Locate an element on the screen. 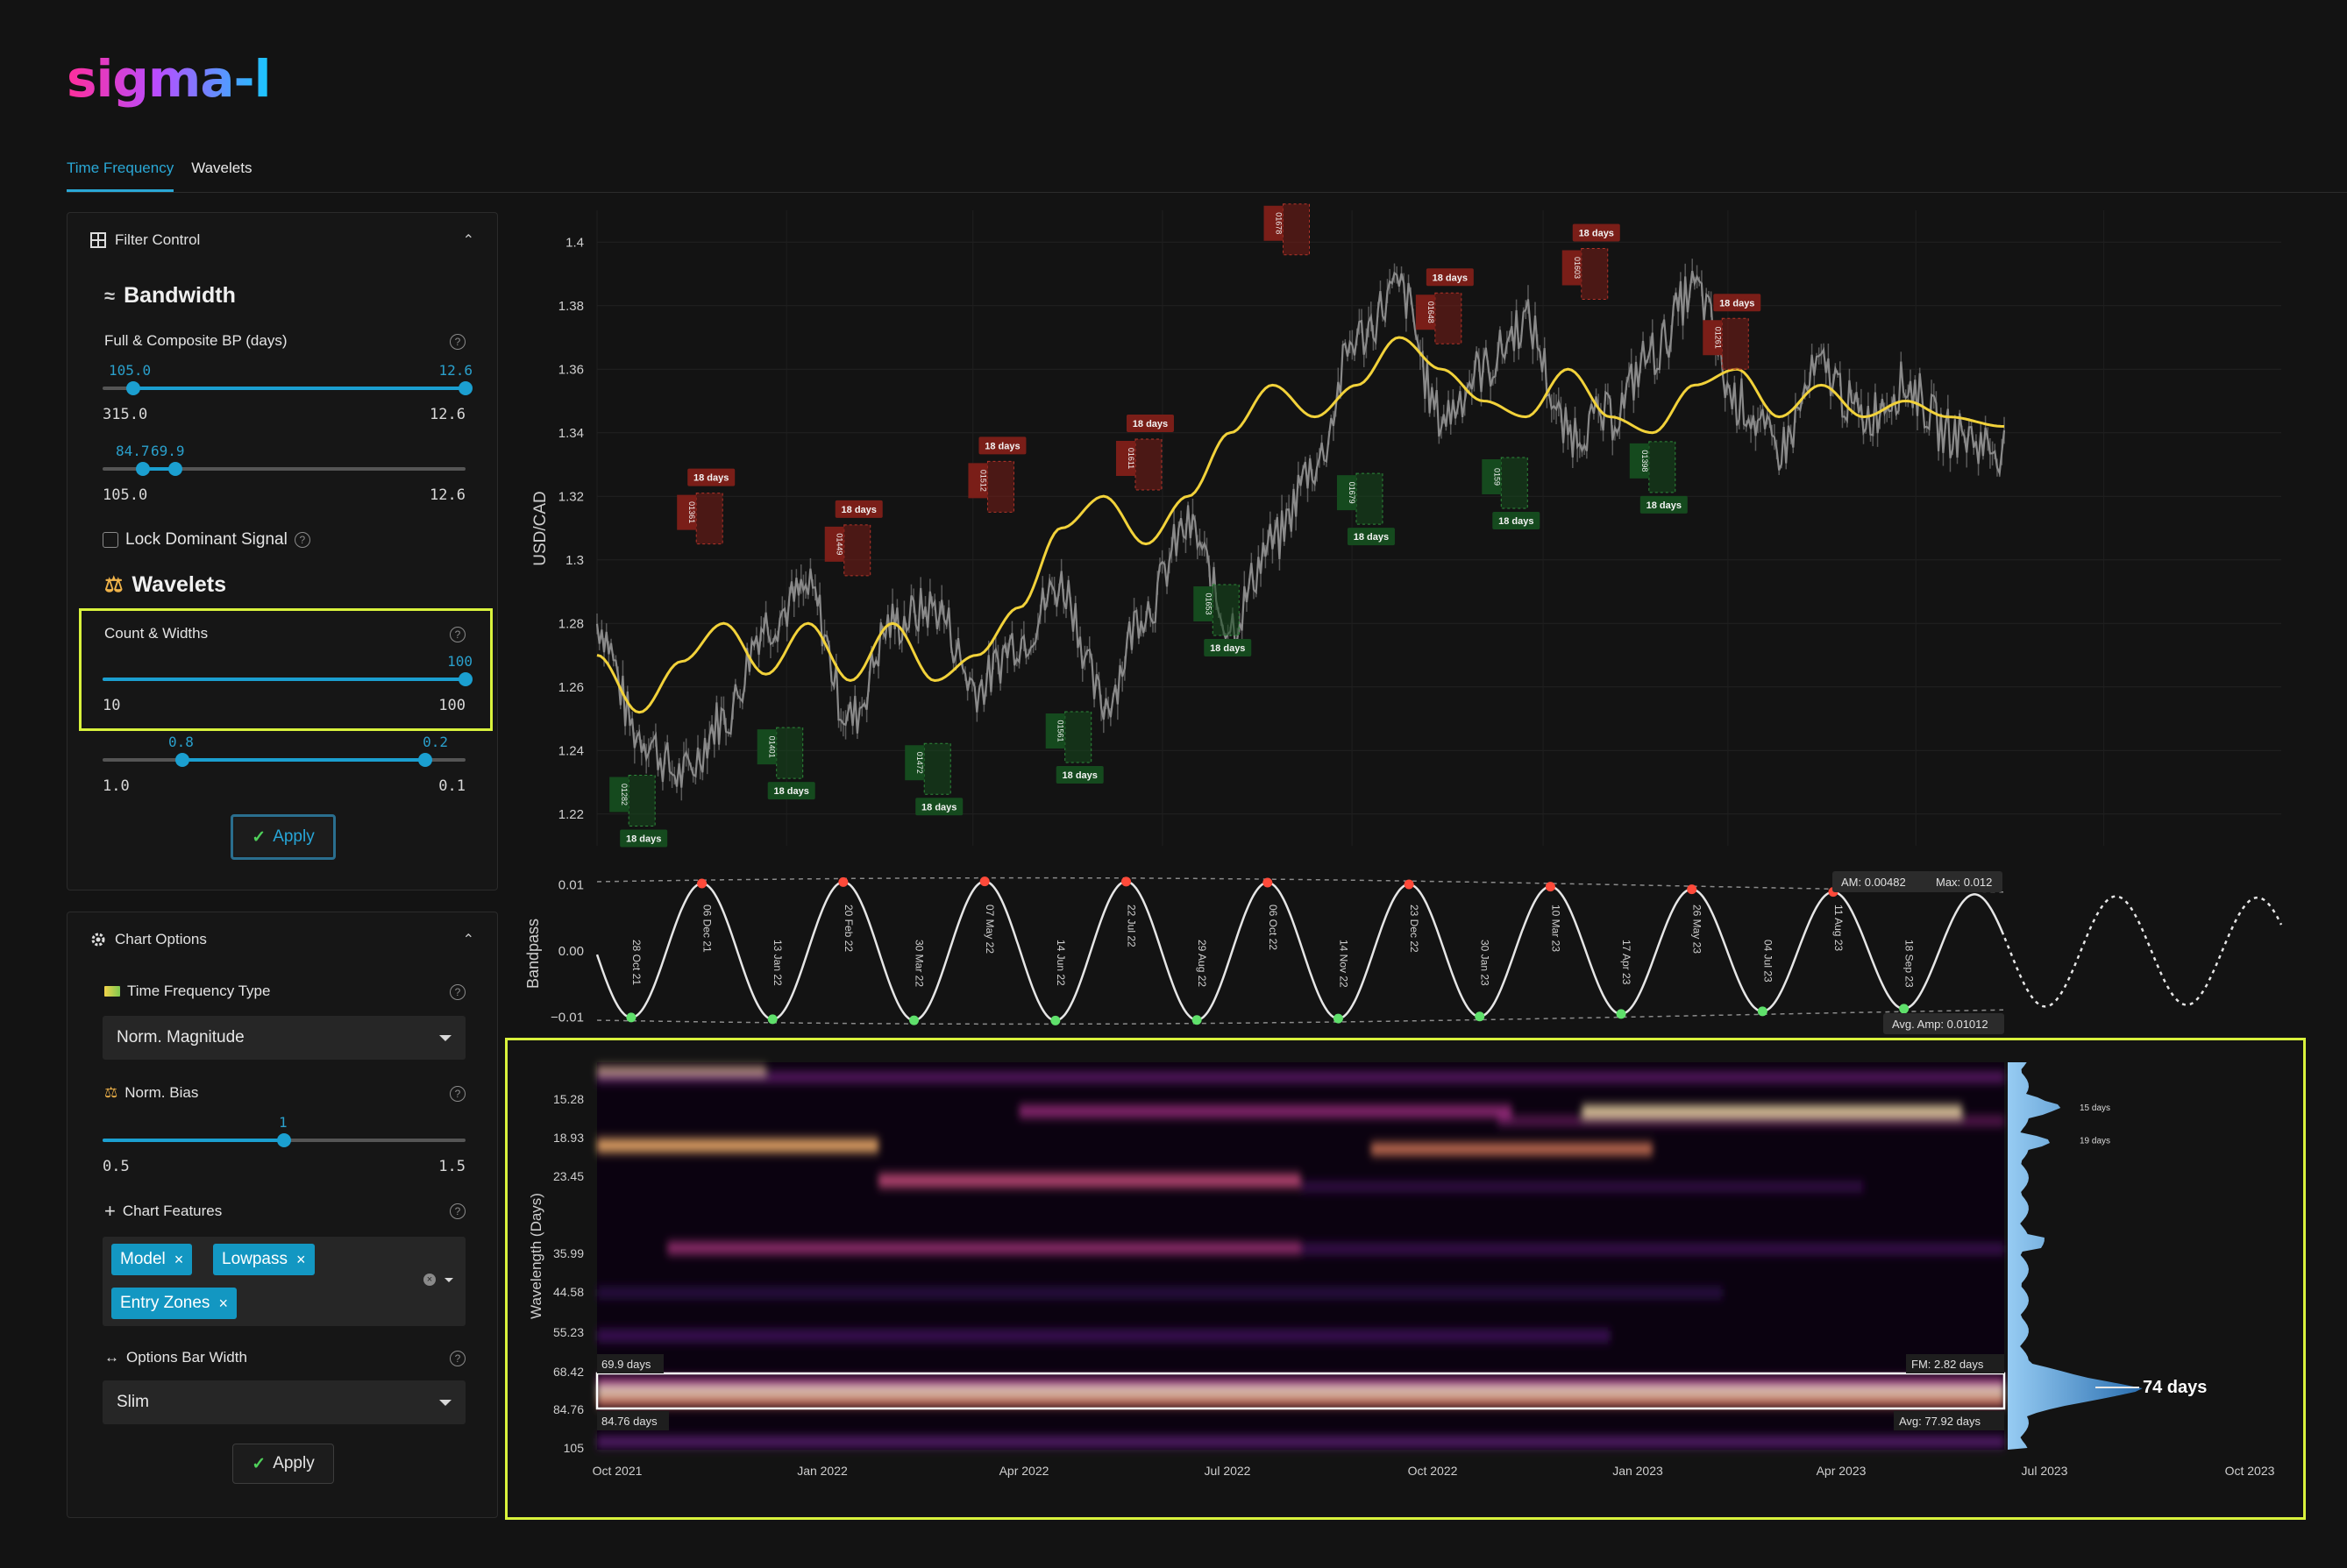 The image size is (2347, 1568). tag-entry-zones: Entry Zones × is located at coordinates (174, 1303).